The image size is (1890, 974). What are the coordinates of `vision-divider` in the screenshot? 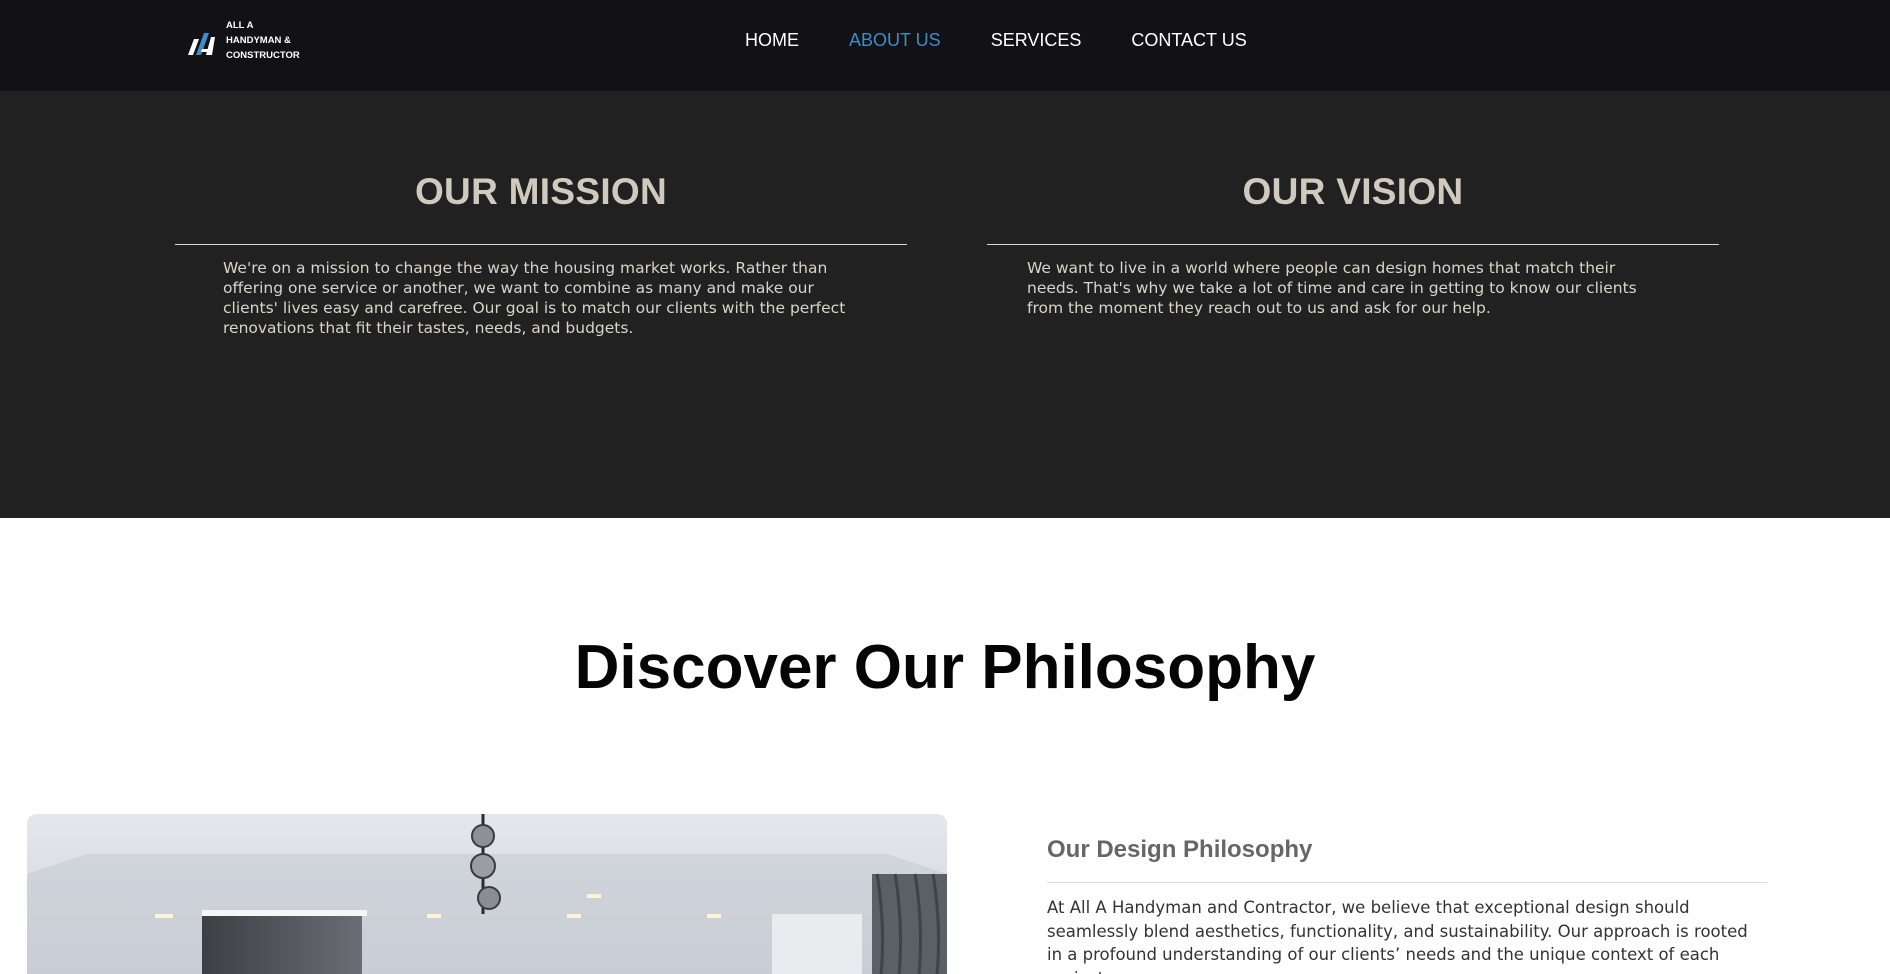 It's located at (1353, 244).